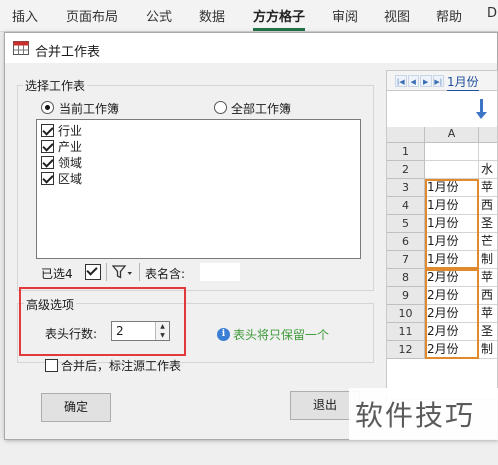 Image resolution: width=498 pixels, height=465 pixels. Describe the element at coordinates (162, 335) in the screenshot. I see `stepper-down-icon: ▼` at that location.